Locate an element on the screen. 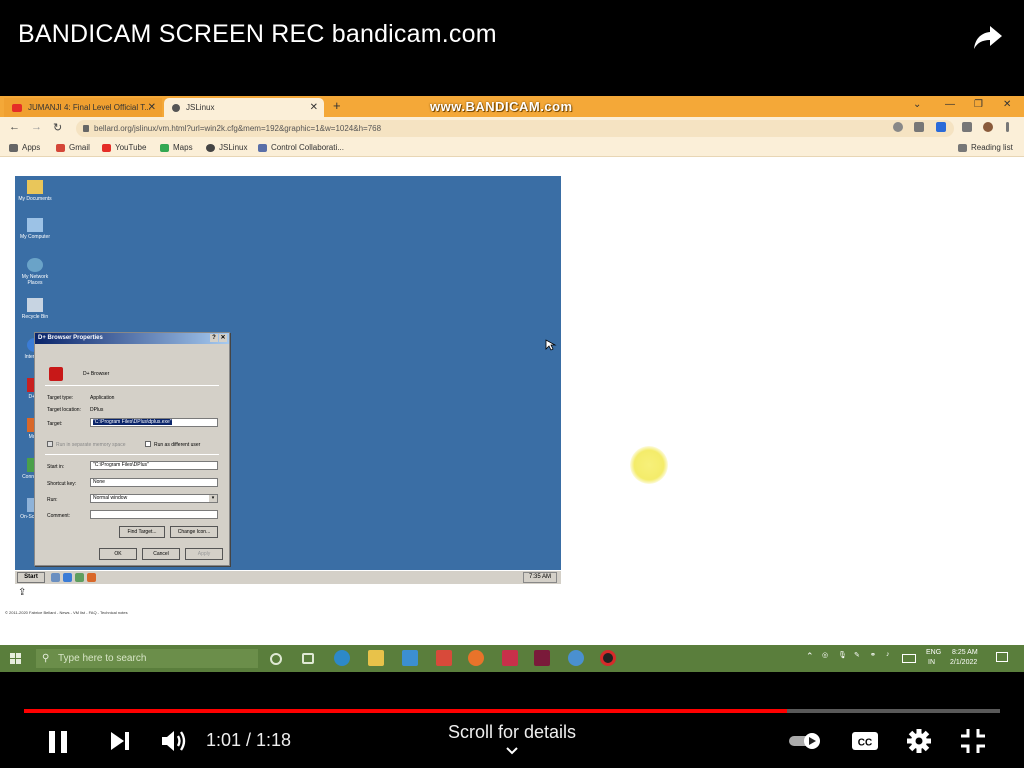 The image size is (1024, 768). start-in-field: "C:\Program Files\DPlus" is located at coordinates (154, 465).